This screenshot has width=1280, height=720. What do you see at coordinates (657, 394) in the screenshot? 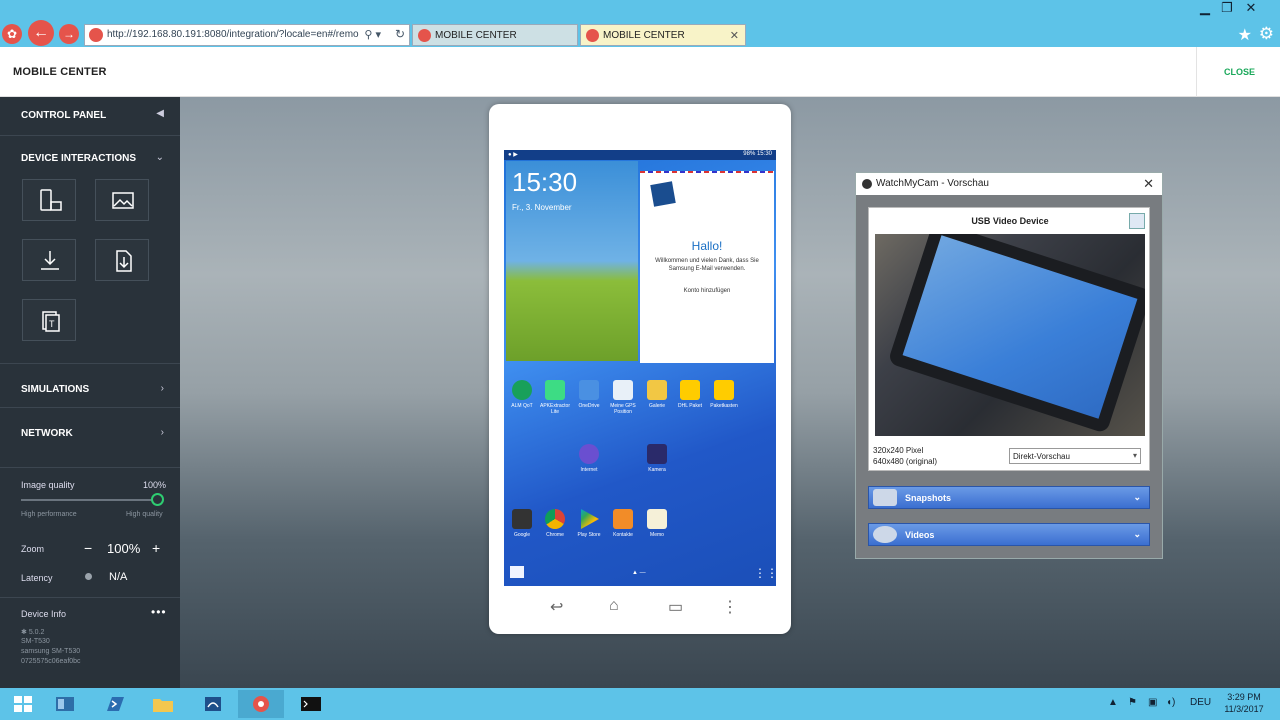
I see `app-galerie: Galerie` at bounding box center [657, 394].